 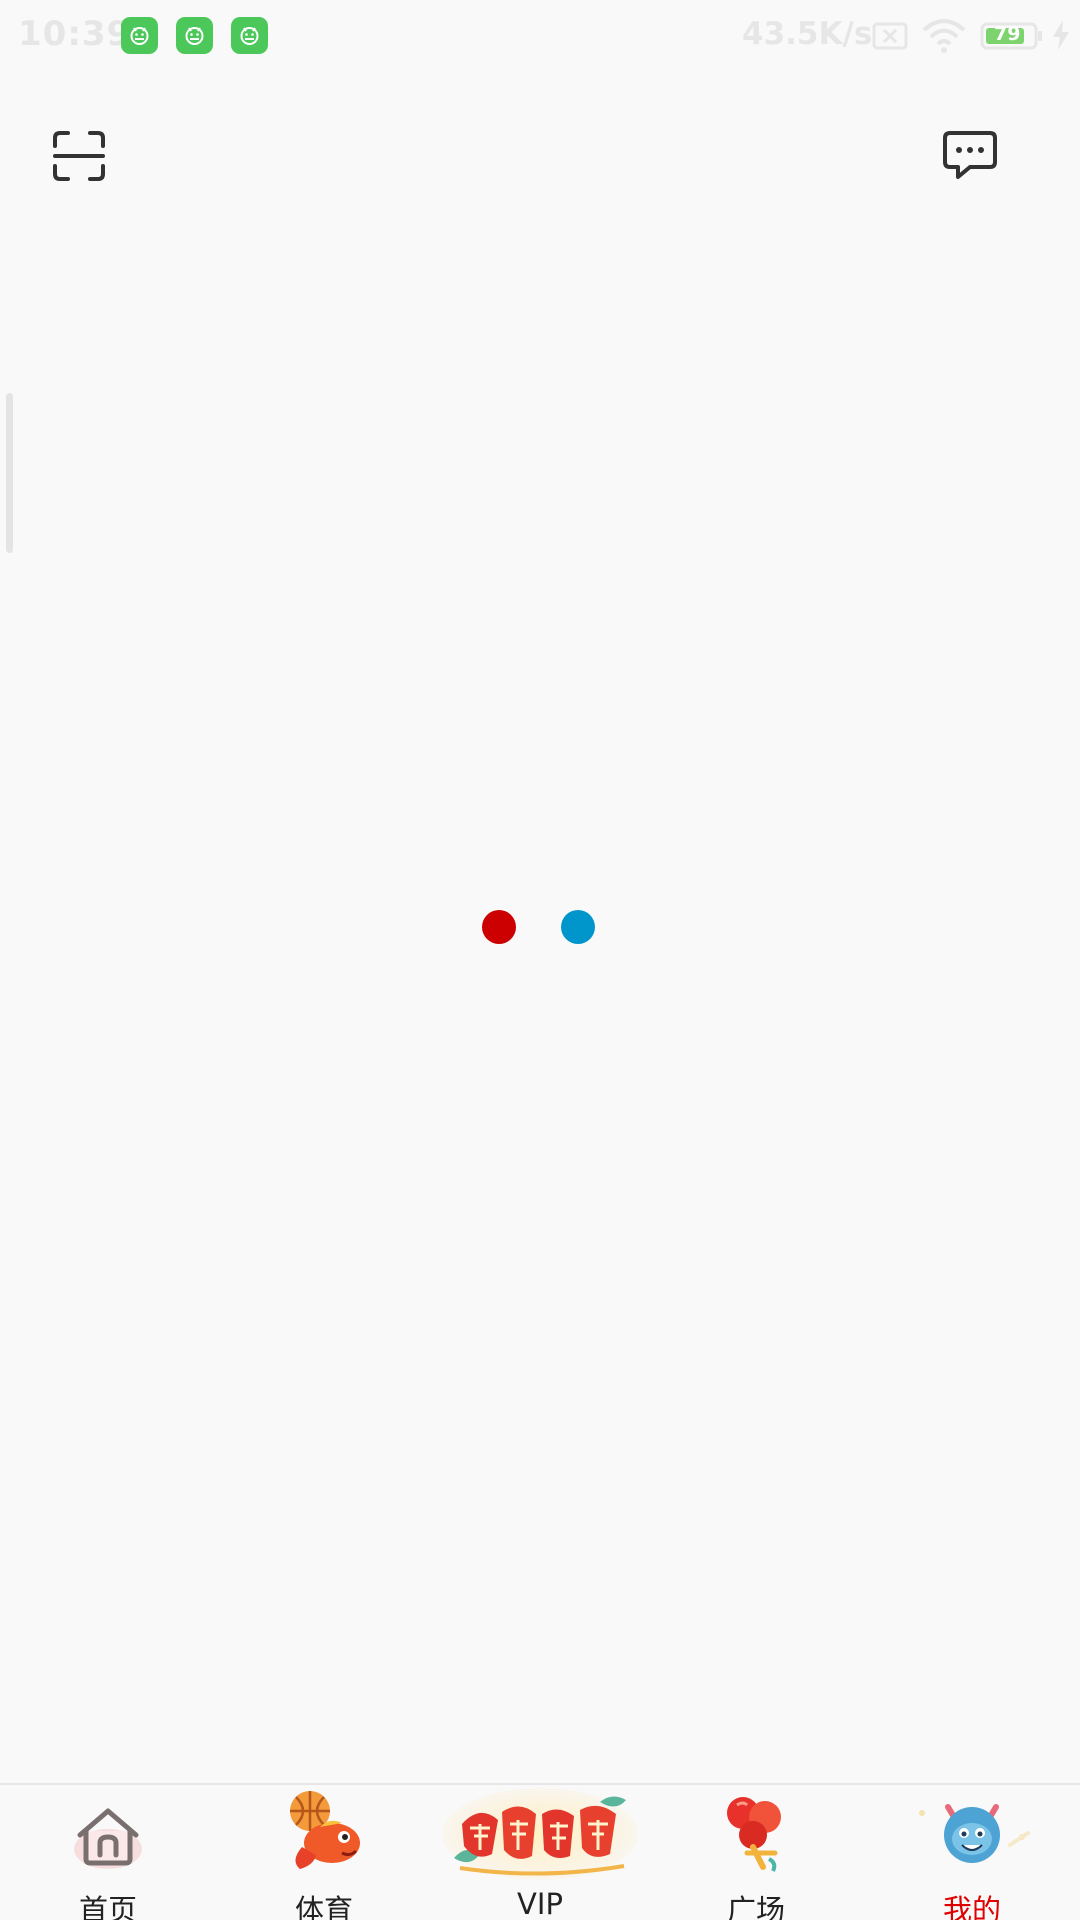 What do you see at coordinates (755, 1906) in the screenshot?
I see `nav-label-square: 广场` at bounding box center [755, 1906].